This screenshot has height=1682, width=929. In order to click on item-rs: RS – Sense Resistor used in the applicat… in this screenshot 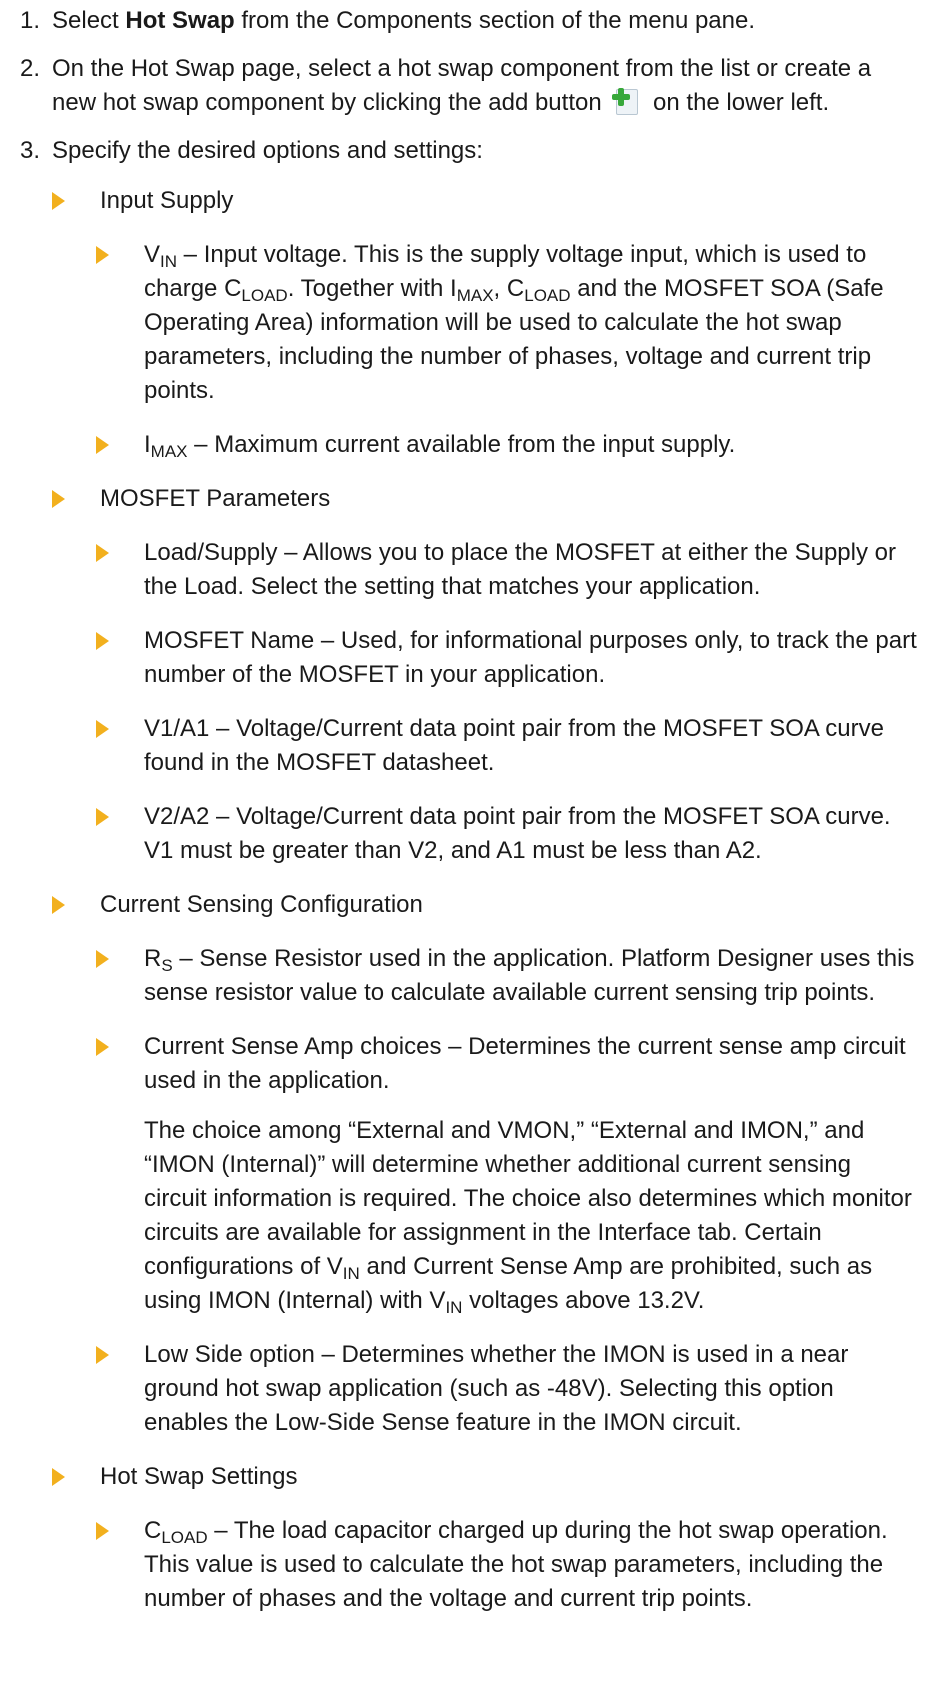, I will do `click(506, 976)`.